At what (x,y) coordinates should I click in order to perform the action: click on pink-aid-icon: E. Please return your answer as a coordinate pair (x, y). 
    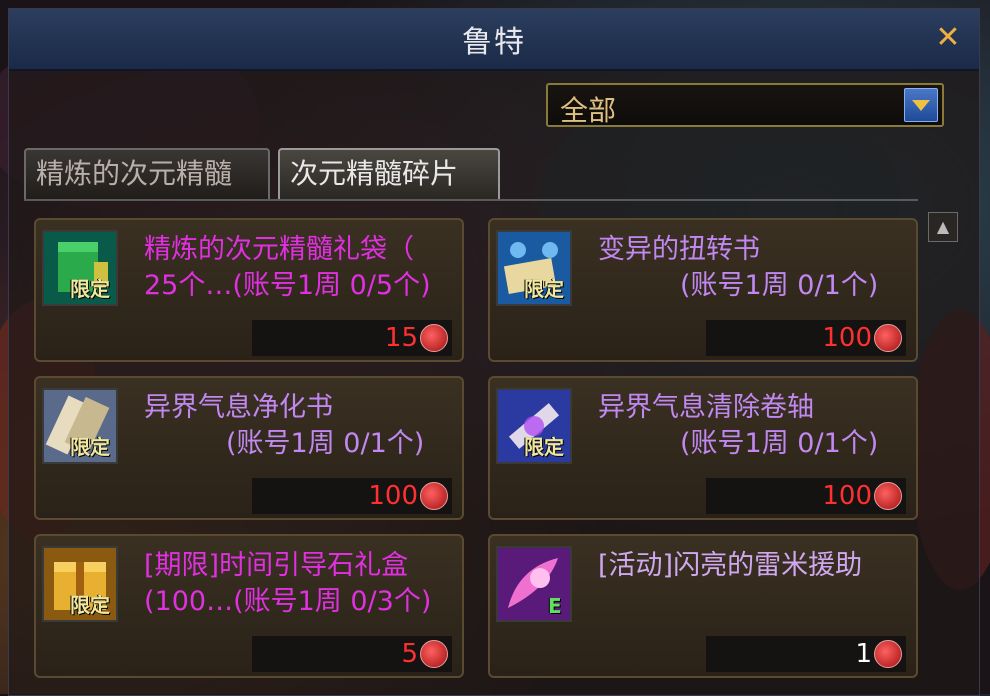
    Looking at the image, I should click on (534, 584).